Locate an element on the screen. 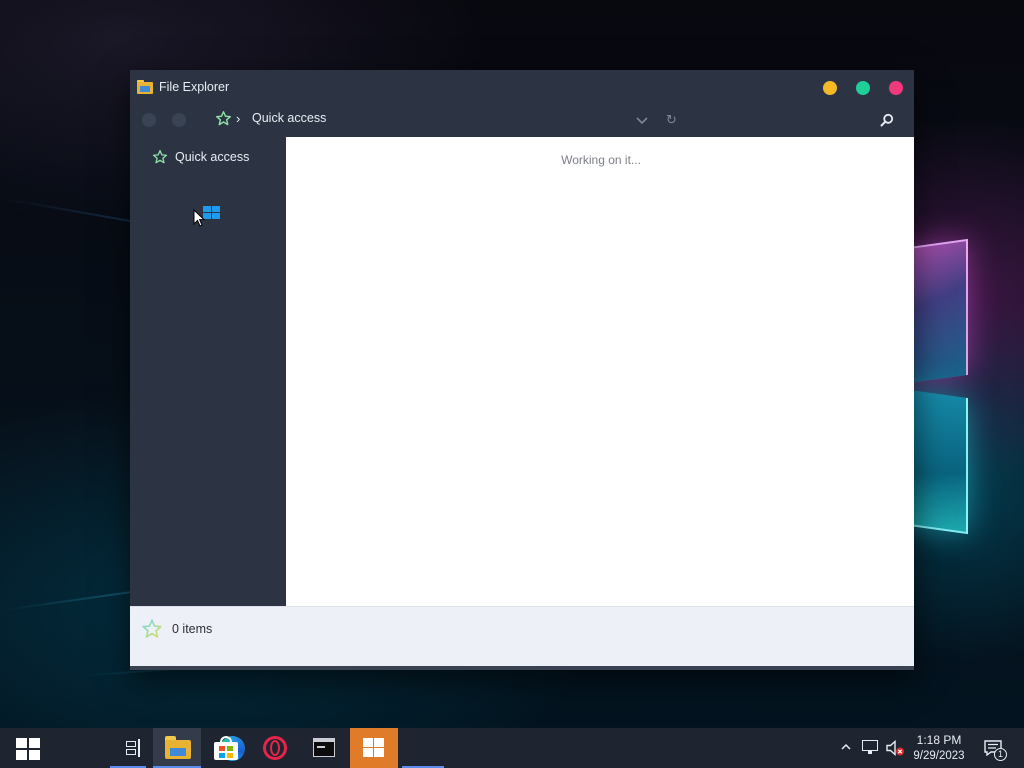 The height and width of the screenshot is (768, 1024). notification-count-badge: 1 is located at coordinates (1000, 754).